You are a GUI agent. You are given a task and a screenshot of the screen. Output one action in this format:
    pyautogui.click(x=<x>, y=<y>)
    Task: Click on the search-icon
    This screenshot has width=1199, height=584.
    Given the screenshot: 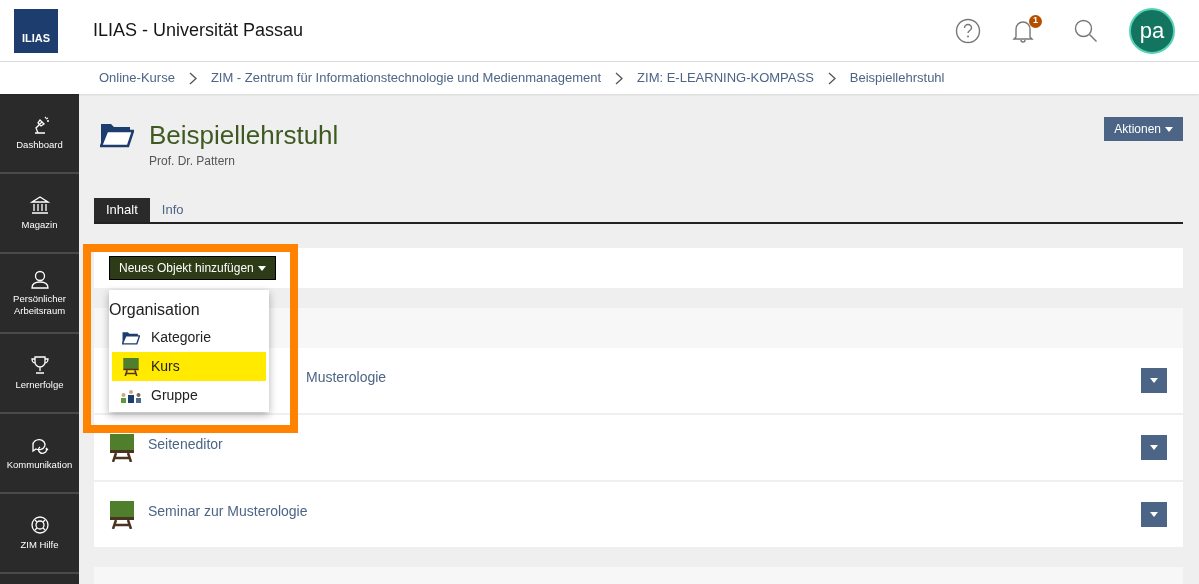 What is the action you would take?
    pyautogui.click(x=1086, y=30)
    